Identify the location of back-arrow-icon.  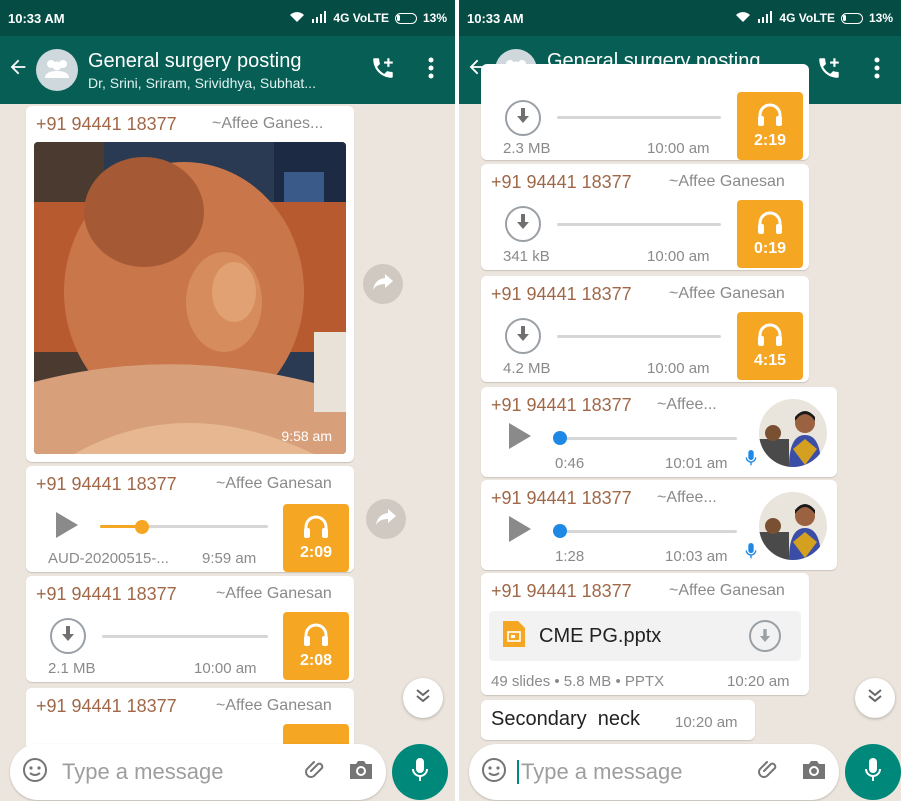
(18, 70).